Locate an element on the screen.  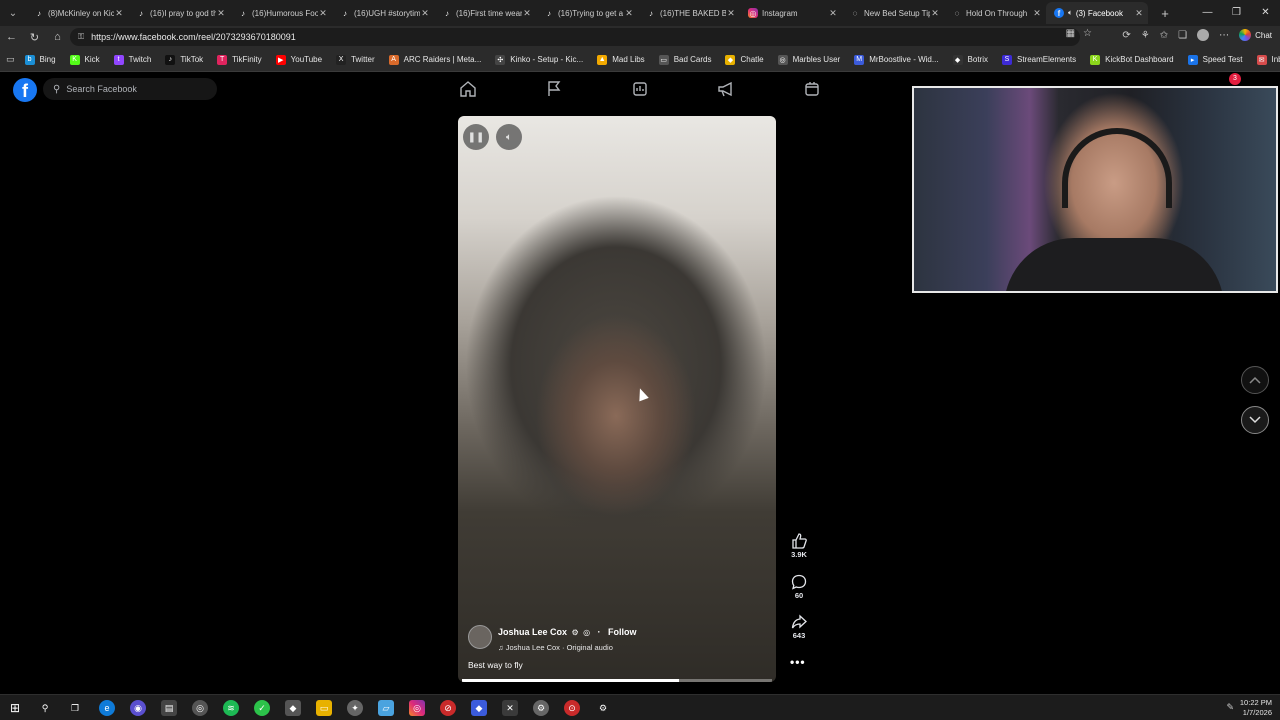
app-icon-1: ▤ is located at coordinates (169, 708).